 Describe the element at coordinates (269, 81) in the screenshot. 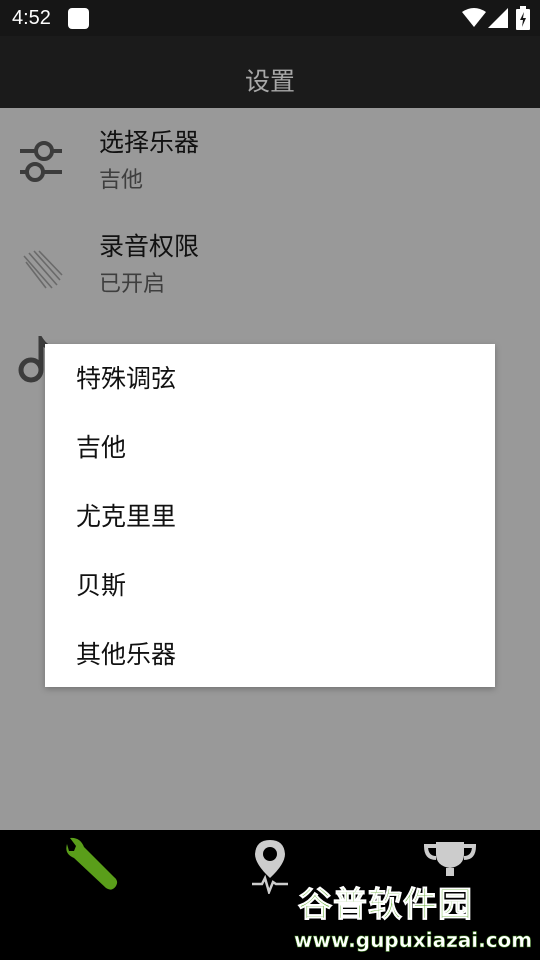

I see `page-title: 设置` at that location.